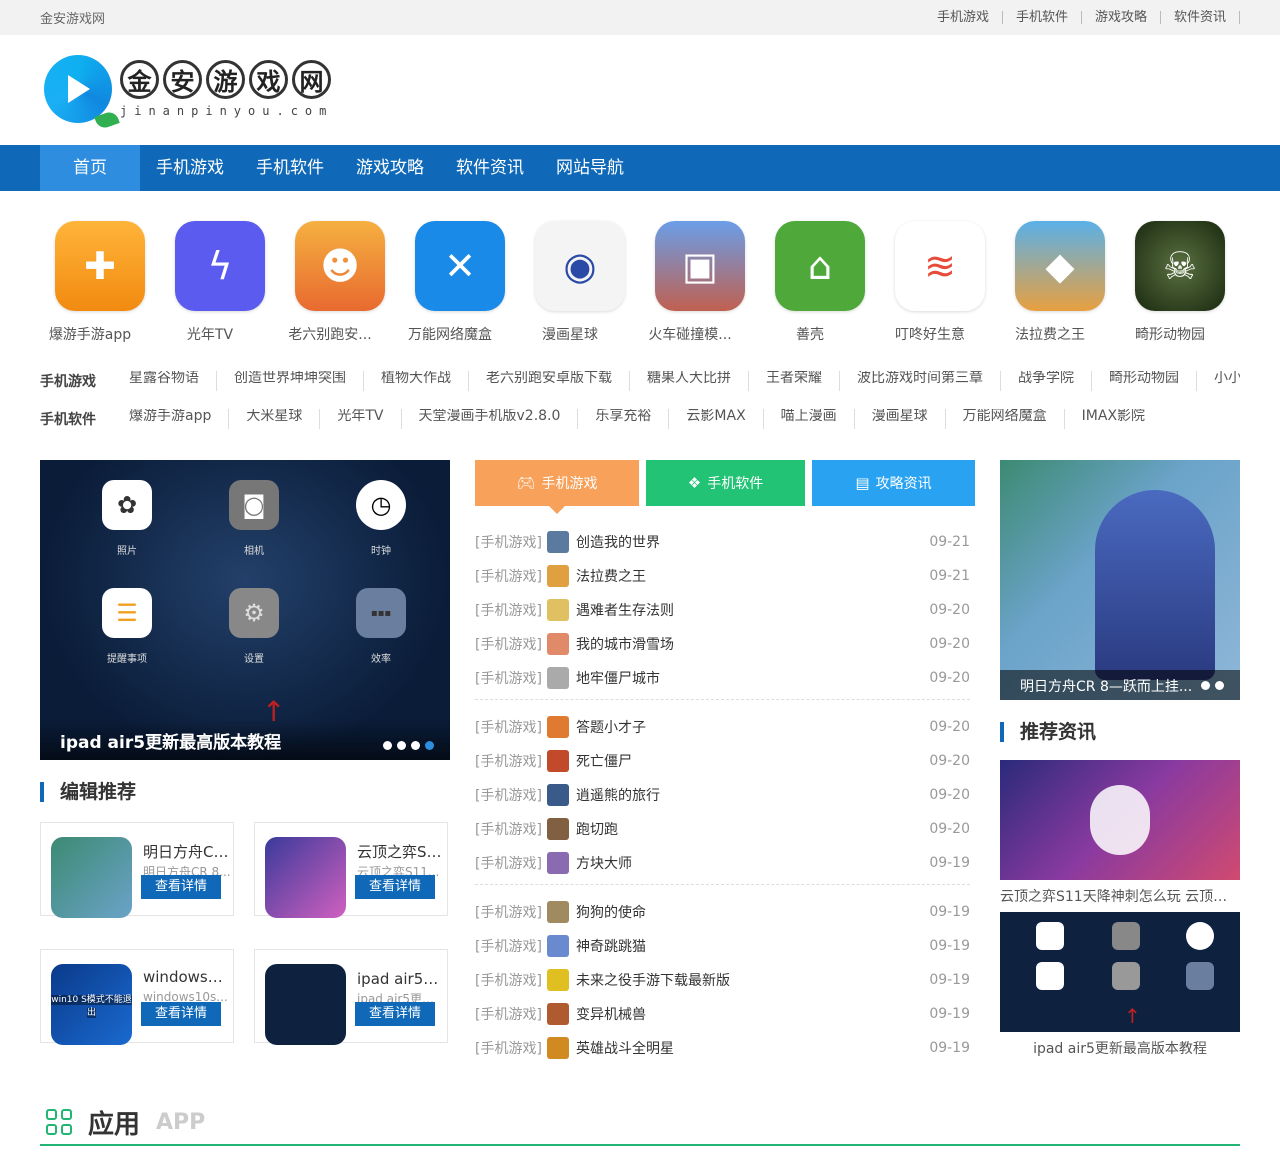 Image resolution: width=1280 pixels, height=1167 pixels. What do you see at coordinates (688, 381) in the screenshot?
I see `tag-link: 糖果人大比拼` at bounding box center [688, 381].